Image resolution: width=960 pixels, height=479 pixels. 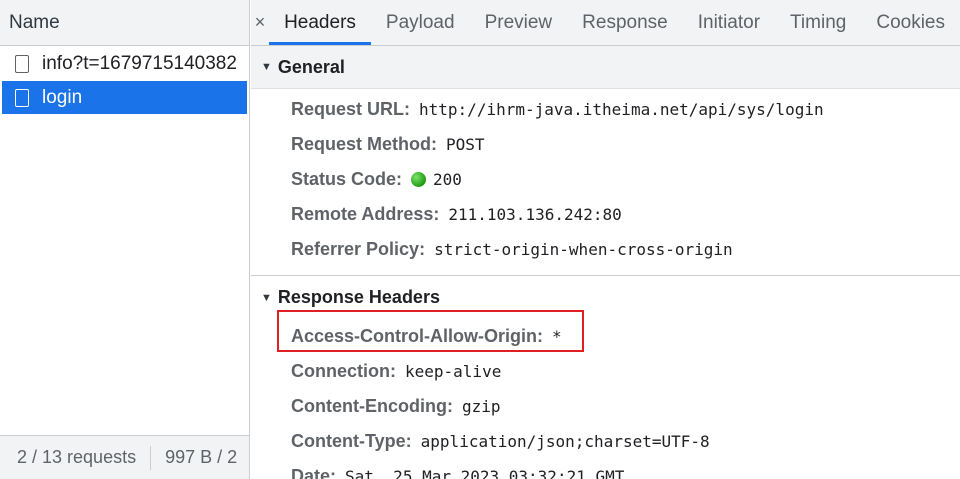 I want to click on tab-initiator: Initiator, so click(x=729, y=22).